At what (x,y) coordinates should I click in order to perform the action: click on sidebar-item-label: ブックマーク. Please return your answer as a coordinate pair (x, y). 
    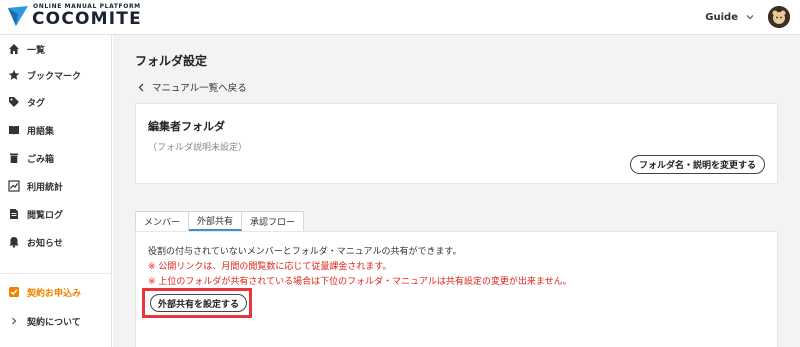
    Looking at the image, I should click on (54, 76).